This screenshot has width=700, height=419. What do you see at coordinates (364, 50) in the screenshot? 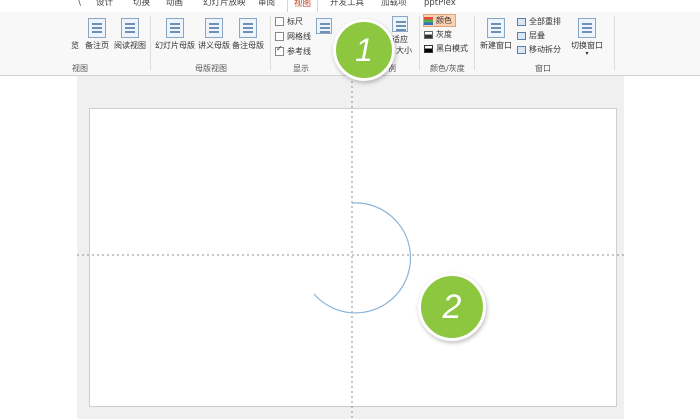
I see `step-badge-1: 1` at bounding box center [364, 50].